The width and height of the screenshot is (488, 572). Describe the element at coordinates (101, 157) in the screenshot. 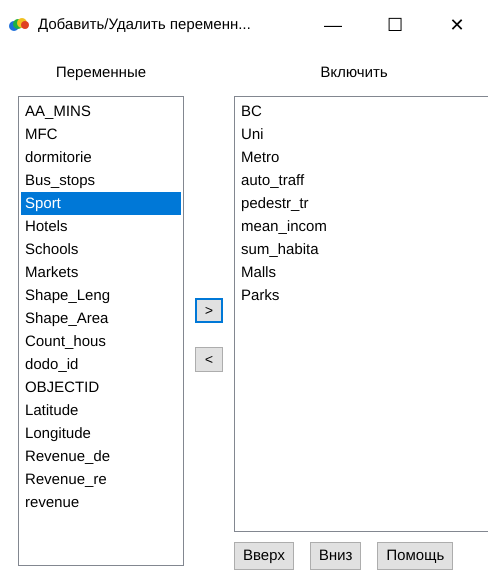

I see `list-item: dormitorie` at that location.